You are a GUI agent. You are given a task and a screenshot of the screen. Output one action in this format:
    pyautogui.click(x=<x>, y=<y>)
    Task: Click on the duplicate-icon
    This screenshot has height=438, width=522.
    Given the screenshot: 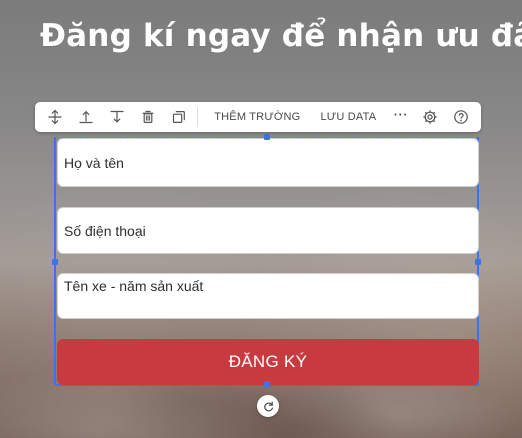 What is the action you would take?
    pyautogui.click(x=178, y=117)
    